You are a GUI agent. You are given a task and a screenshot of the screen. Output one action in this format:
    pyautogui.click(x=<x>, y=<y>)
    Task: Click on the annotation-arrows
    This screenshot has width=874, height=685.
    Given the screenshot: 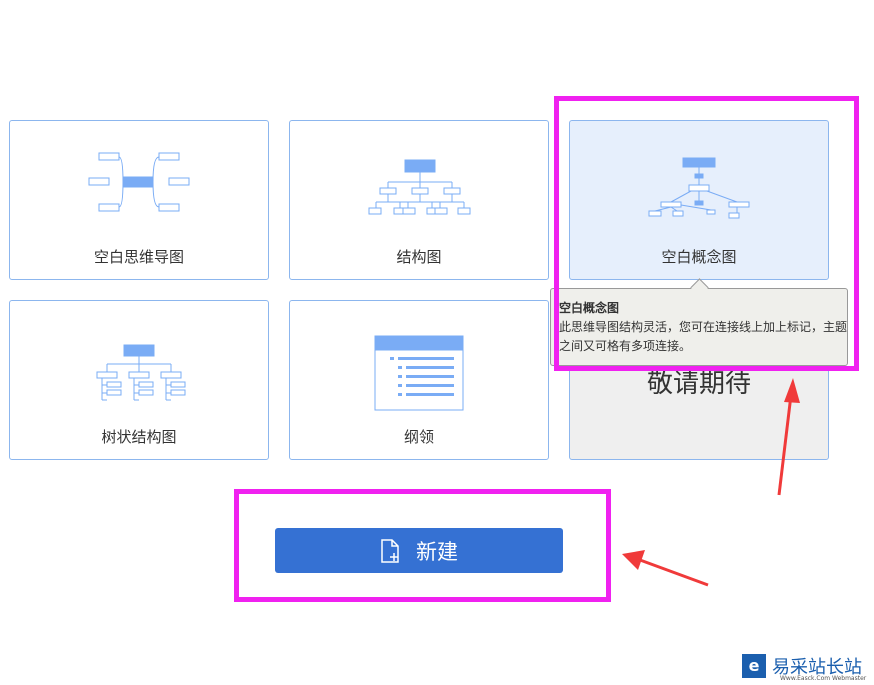 What is the action you would take?
    pyautogui.click(x=711, y=482)
    